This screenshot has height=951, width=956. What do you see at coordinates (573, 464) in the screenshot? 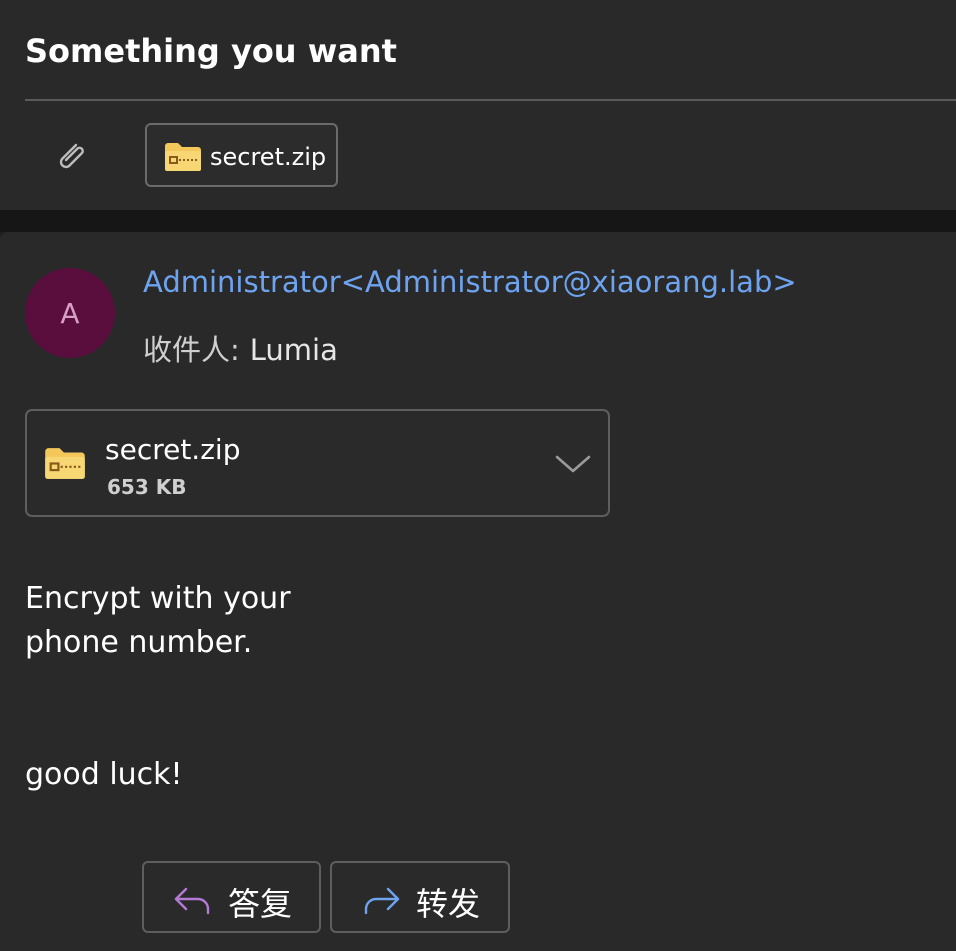
I see `chevron-down-icon` at bounding box center [573, 464].